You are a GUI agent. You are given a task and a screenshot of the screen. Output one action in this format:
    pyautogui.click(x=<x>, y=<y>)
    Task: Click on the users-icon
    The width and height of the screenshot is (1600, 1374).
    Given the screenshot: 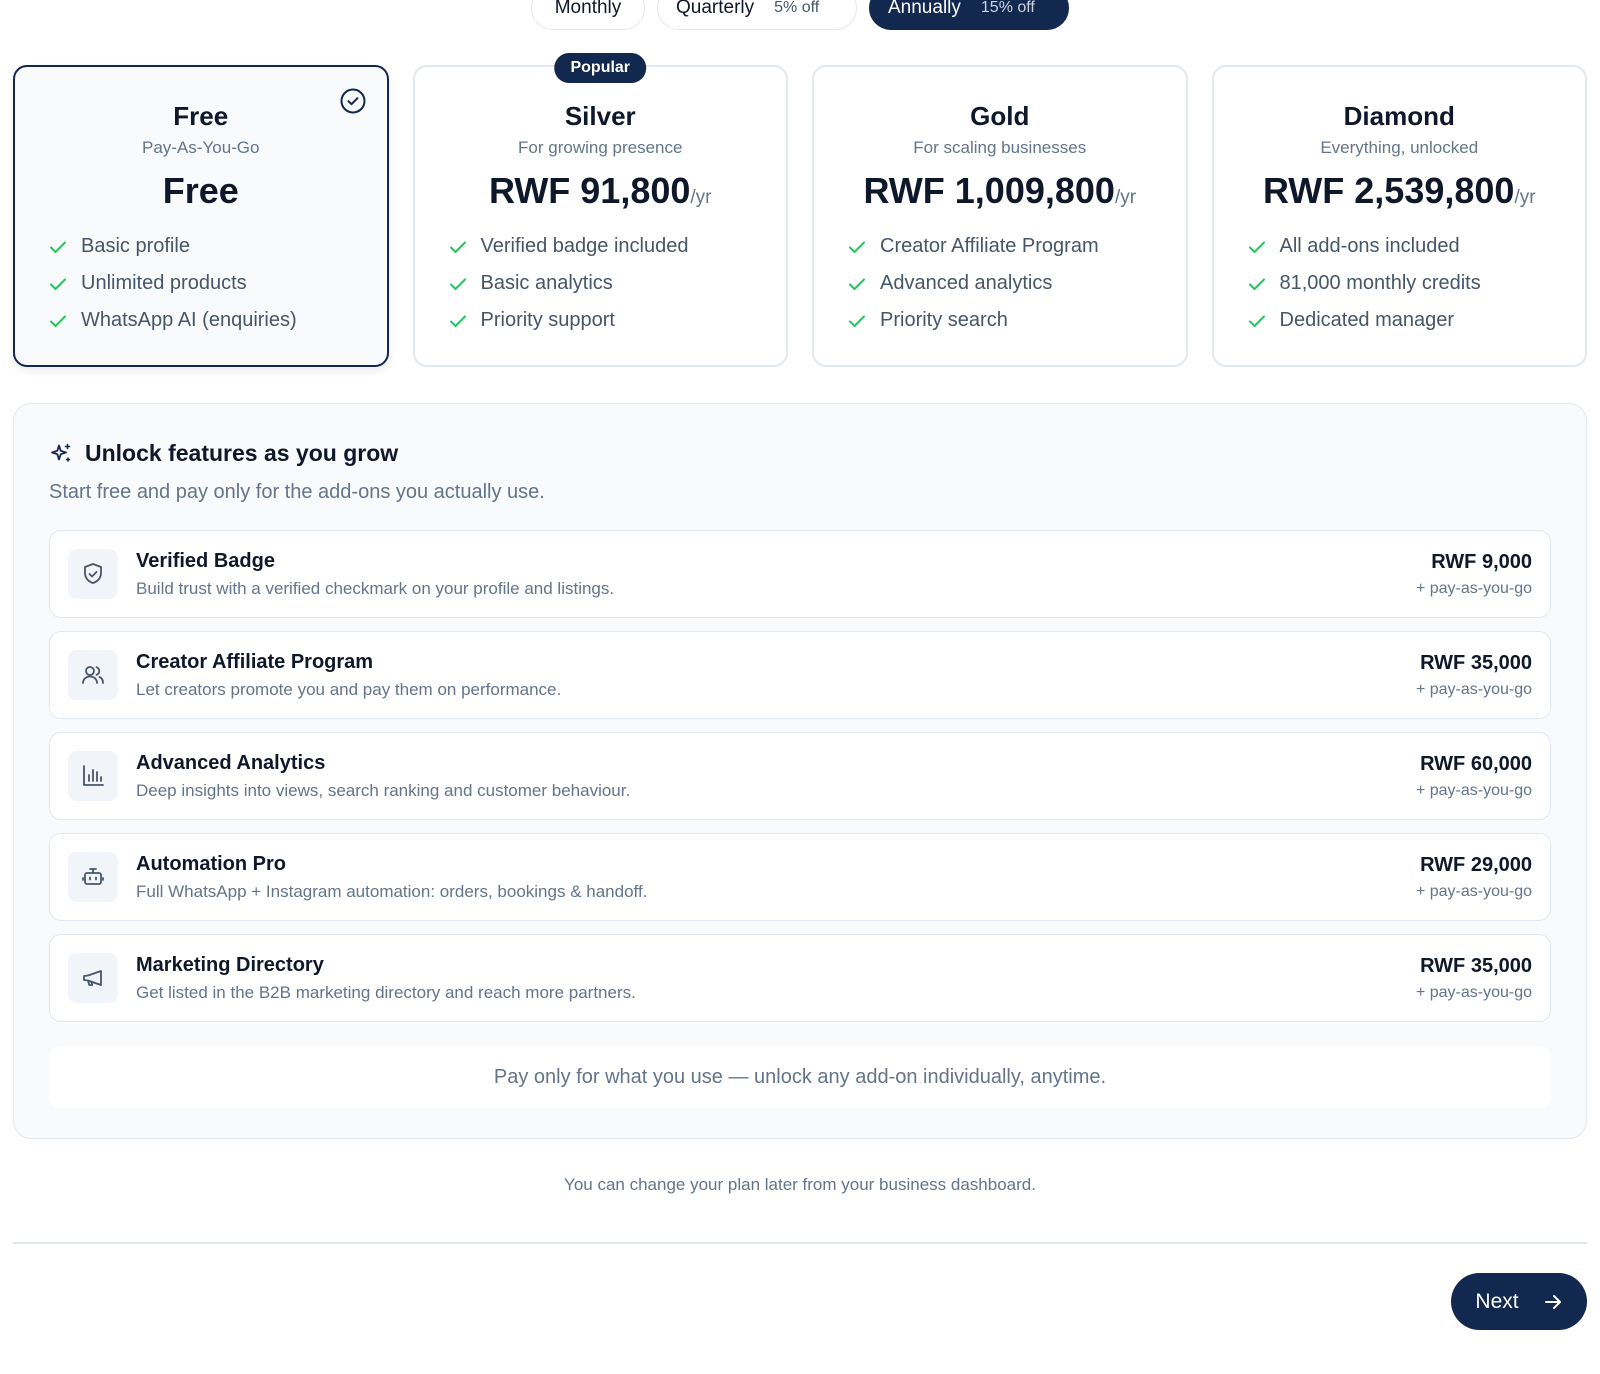 What is the action you would take?
    pyautogui.click(x=93, y=675)
    